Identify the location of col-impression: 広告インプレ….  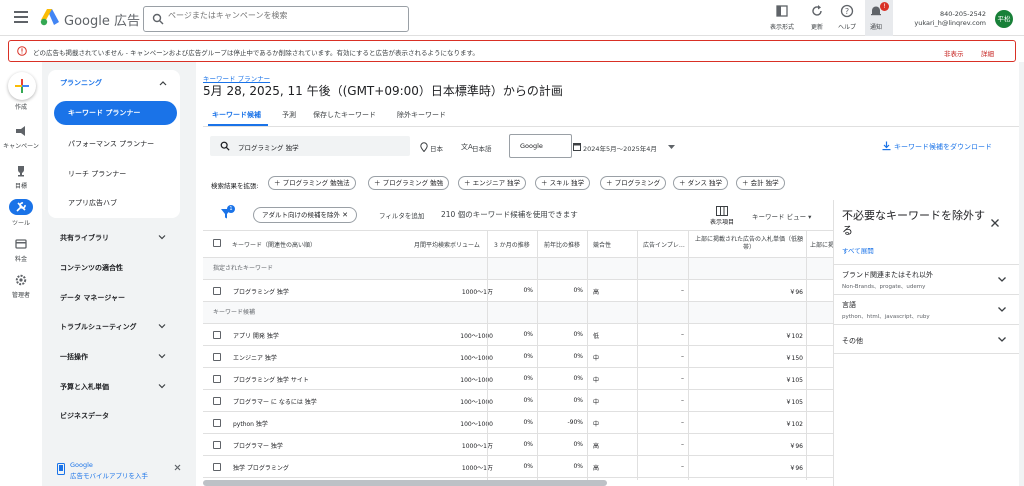
(664, 244).